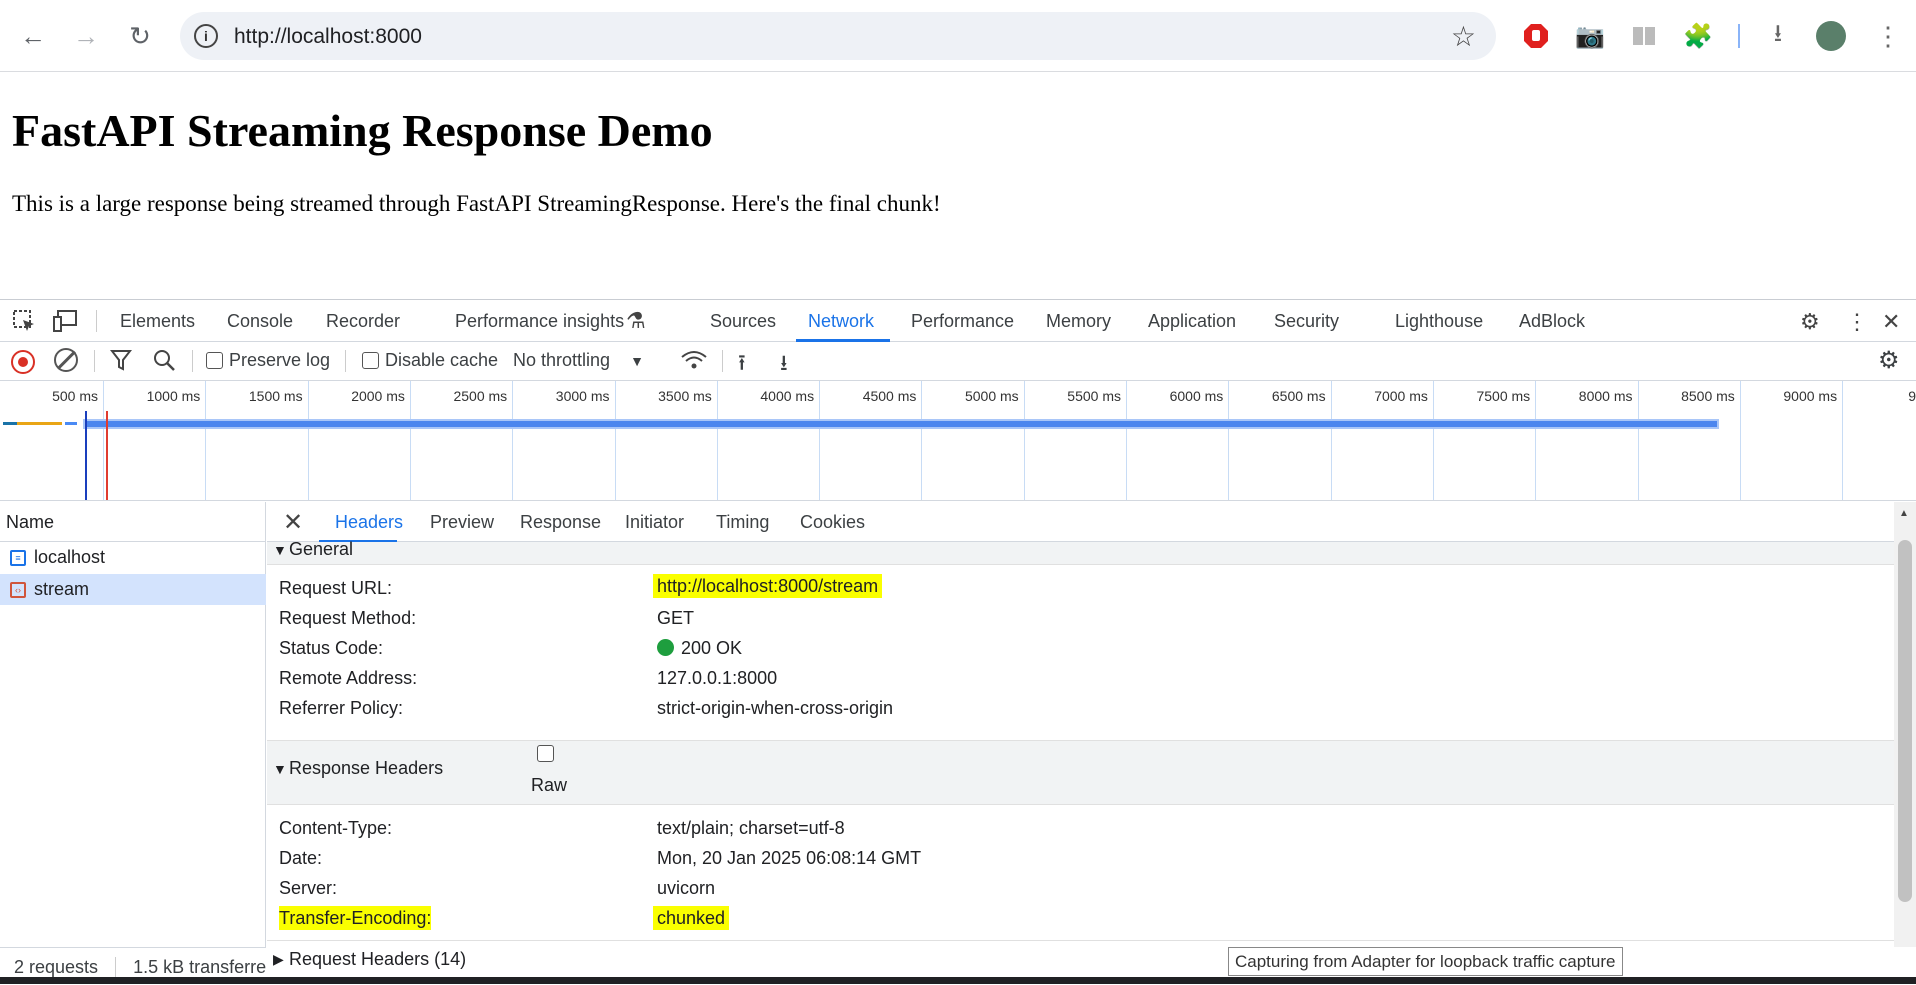 This screenshot has height=985, width=1916. Describe the element at coordinates (369, 522) in the screenshot. I see `details-tab-headers: Headers` at that location.